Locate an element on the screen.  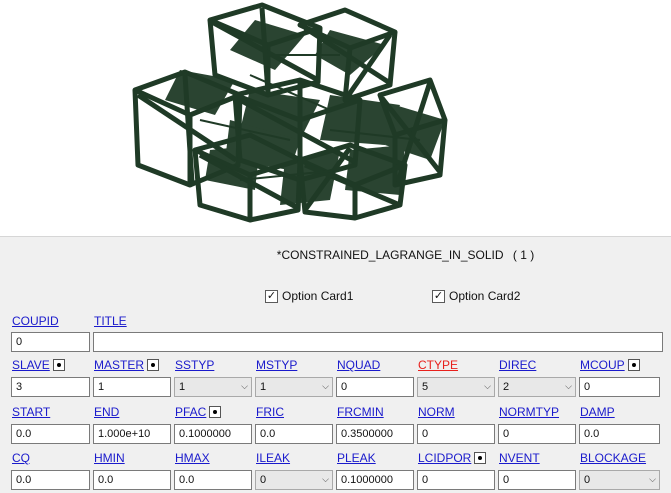
hmin-label: HMIN is located at coordinates (109, 458).